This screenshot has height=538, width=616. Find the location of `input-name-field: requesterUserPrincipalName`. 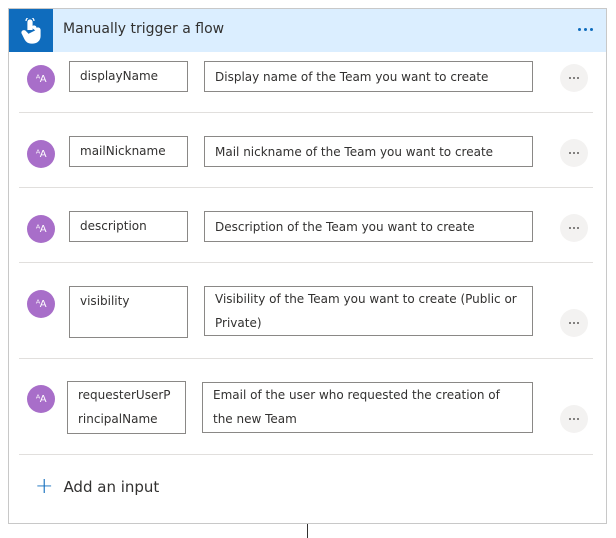

input-name-field: requesterUserPrincipalName is located at coordinates (126, 407).